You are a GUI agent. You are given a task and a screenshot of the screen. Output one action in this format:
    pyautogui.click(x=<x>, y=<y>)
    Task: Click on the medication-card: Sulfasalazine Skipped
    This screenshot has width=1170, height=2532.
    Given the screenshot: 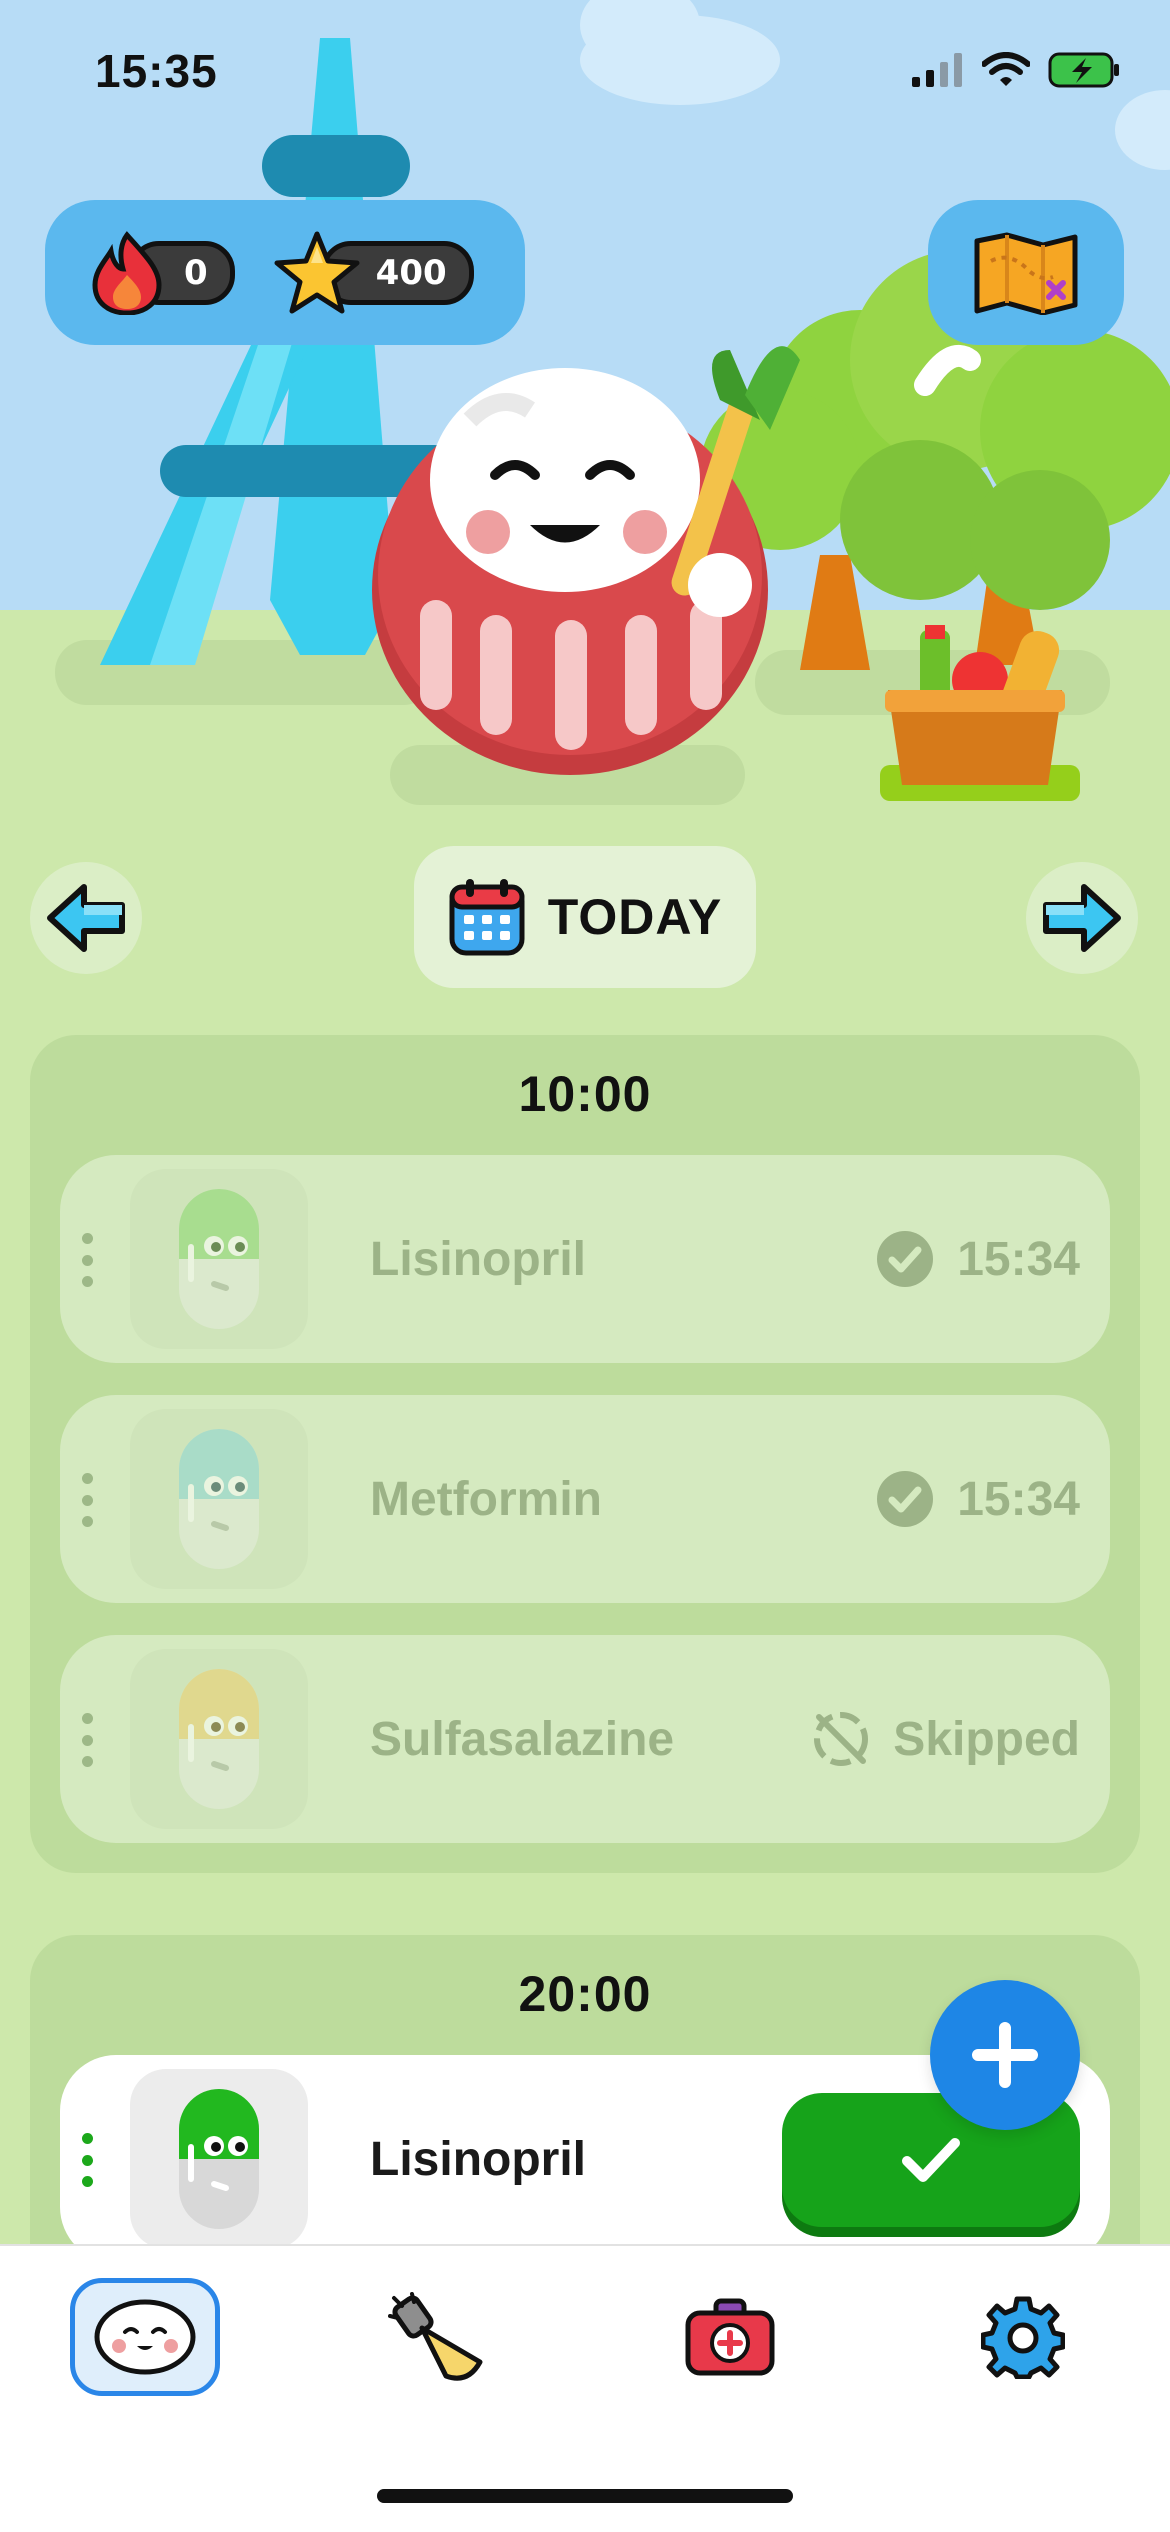 What is the action you would take?
    pyautogui.click(x=585, y=1739)
    